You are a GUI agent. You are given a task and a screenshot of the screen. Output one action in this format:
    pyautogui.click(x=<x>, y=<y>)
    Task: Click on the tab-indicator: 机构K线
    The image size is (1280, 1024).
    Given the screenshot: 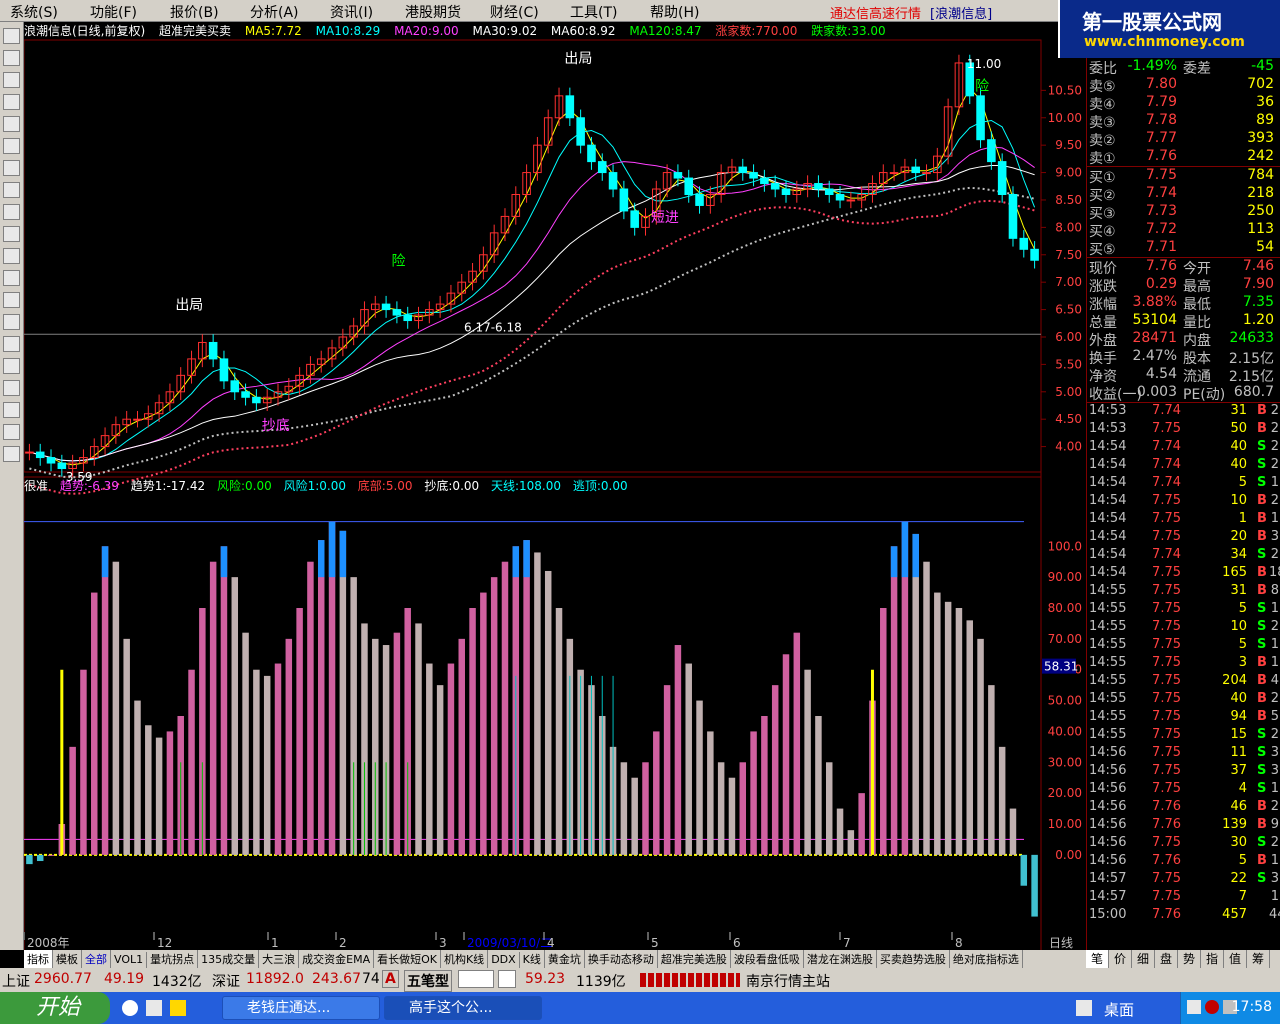 What is the action you would take?
    pyautogui.click(x=465, y=959)
    